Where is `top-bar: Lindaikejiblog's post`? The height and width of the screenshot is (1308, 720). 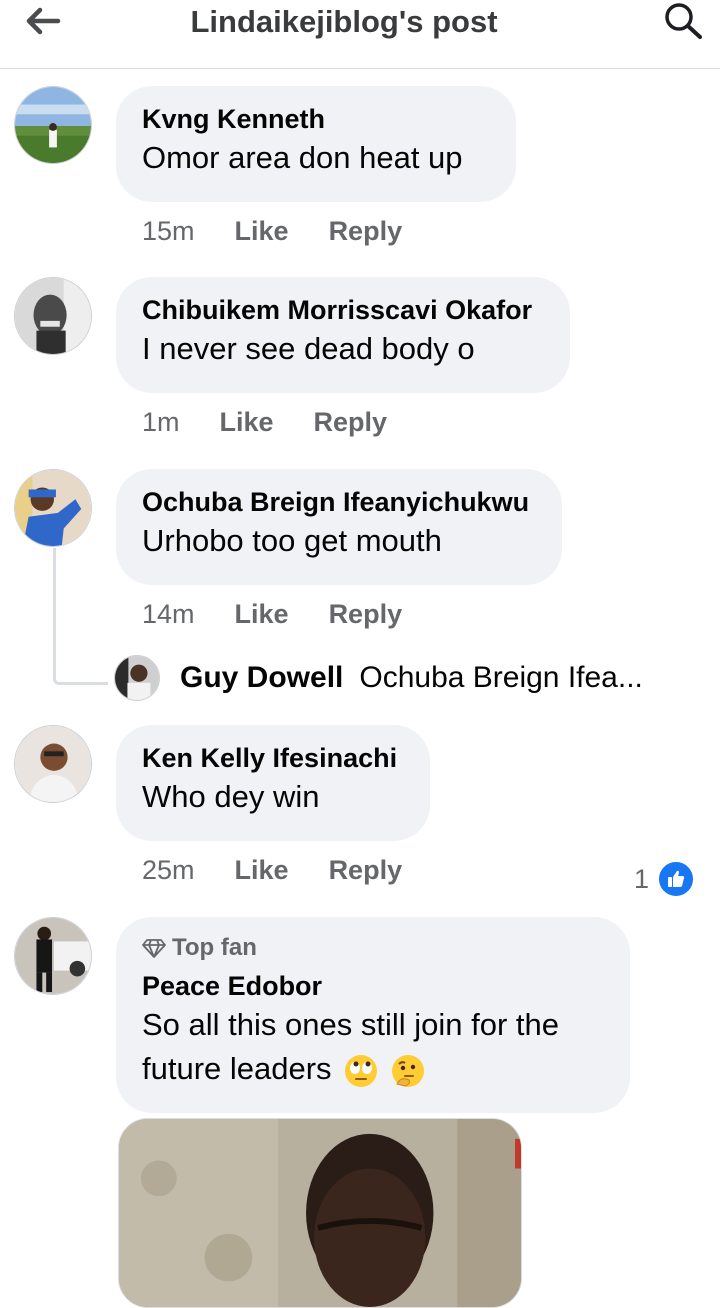
top-bar: Lindaikejiblog's post is located at coordinates (360, 34).